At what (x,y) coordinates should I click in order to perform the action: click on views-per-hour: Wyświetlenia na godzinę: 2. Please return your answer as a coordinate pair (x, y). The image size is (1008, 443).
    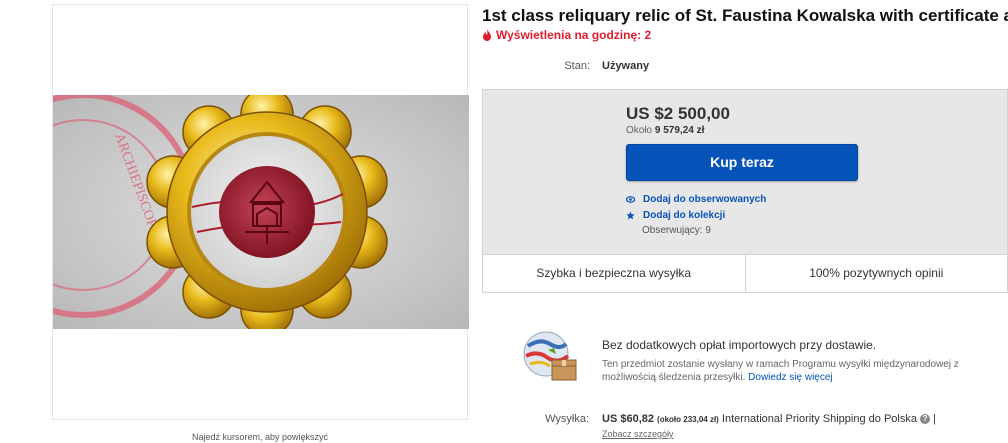
    Looking at the image, I should click on (566, 35).